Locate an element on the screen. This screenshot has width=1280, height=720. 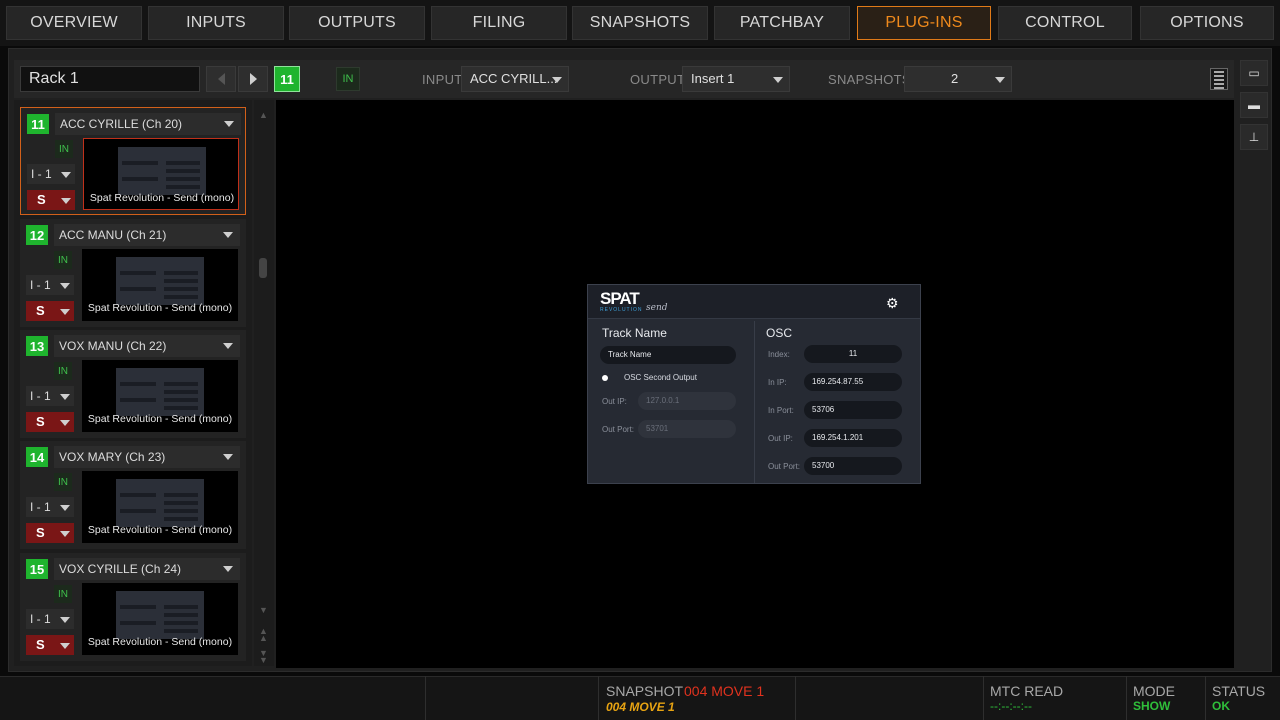
snapshots-select-value: 2 is located at coordinates (955, 78).